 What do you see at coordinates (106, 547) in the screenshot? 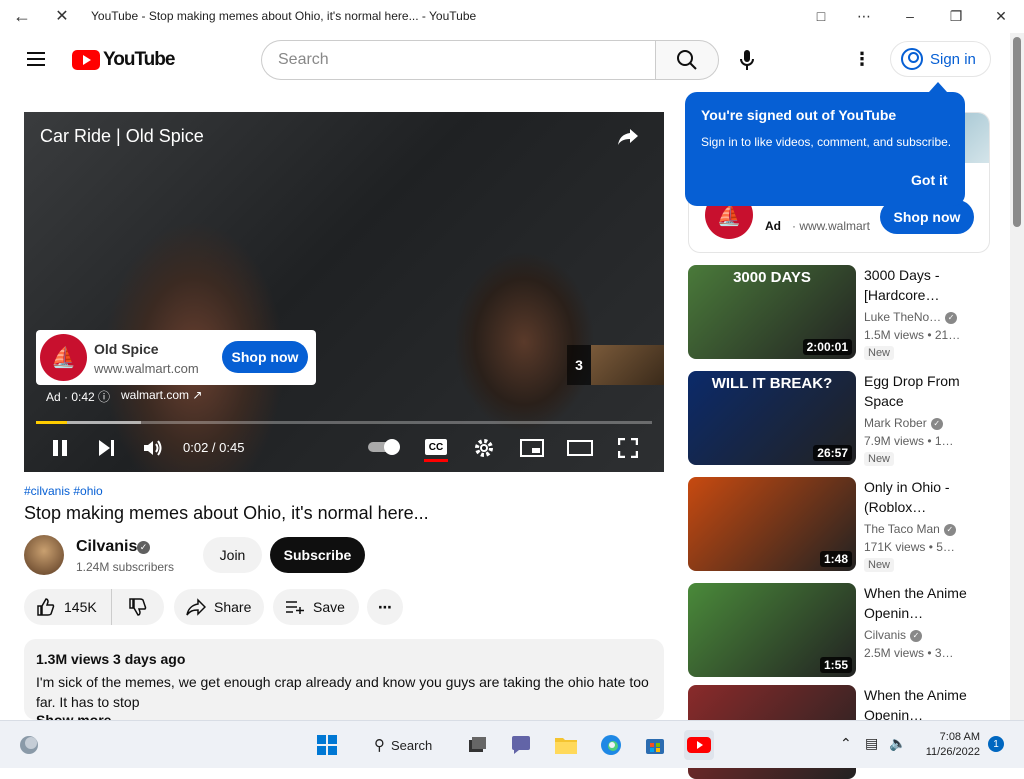
I see `channel-name: Cilvanis` at bounding box center [106, 547].